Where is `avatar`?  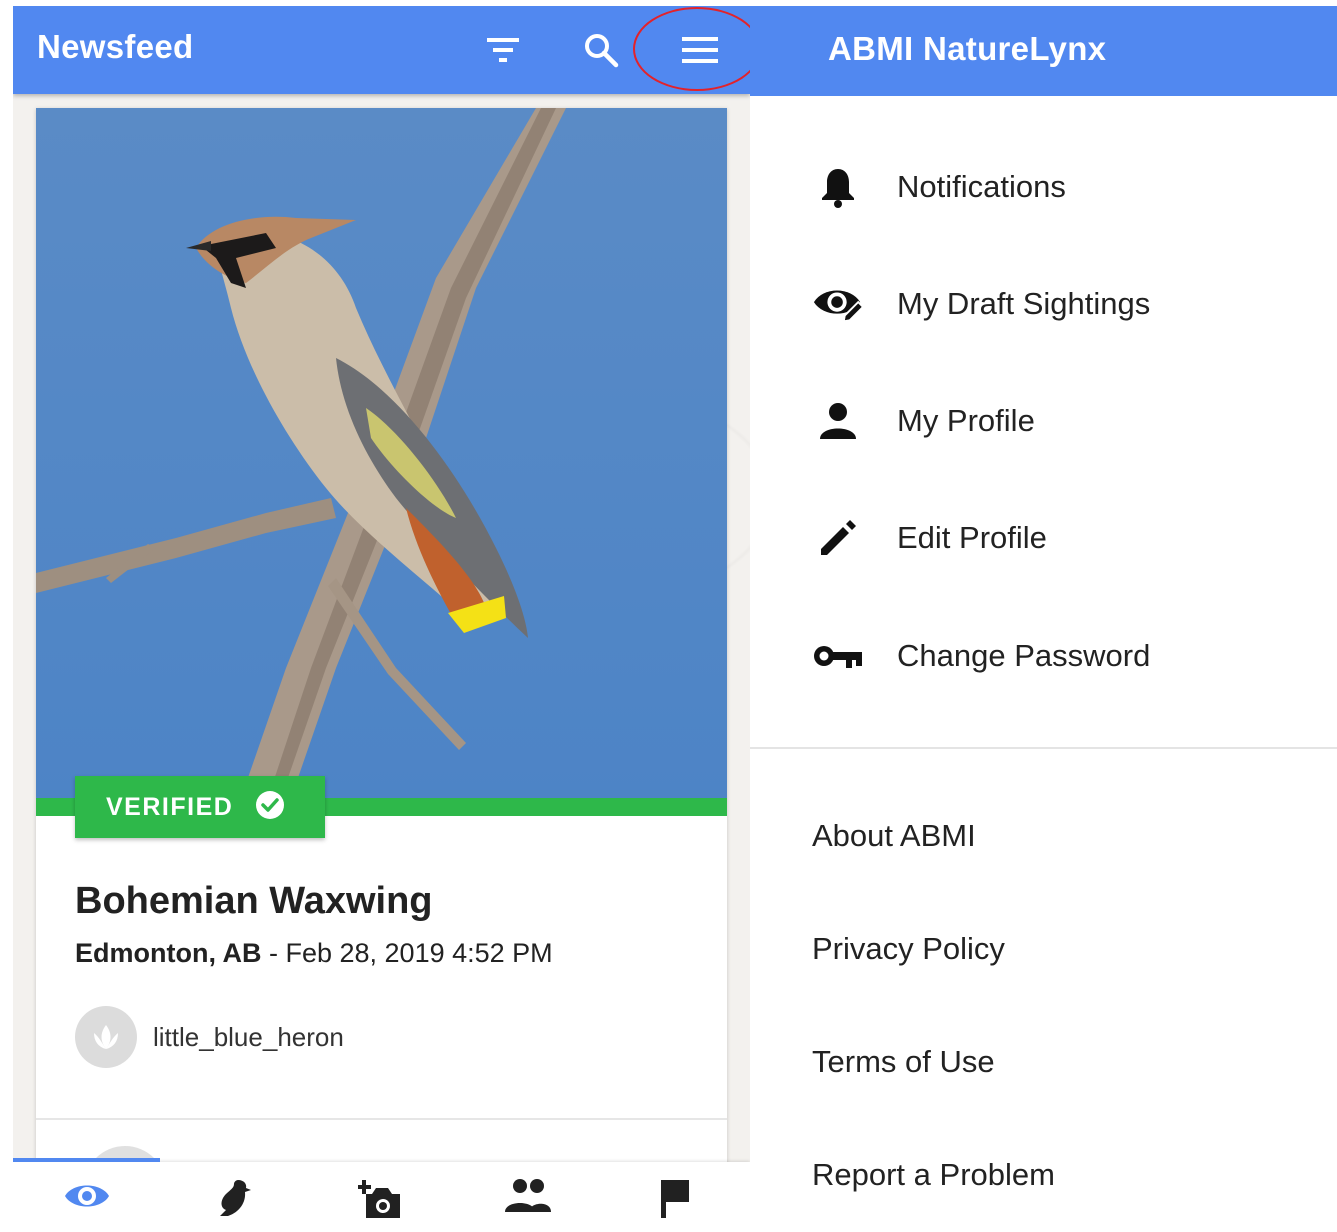 avatar is located at coordinates (106, 1037).